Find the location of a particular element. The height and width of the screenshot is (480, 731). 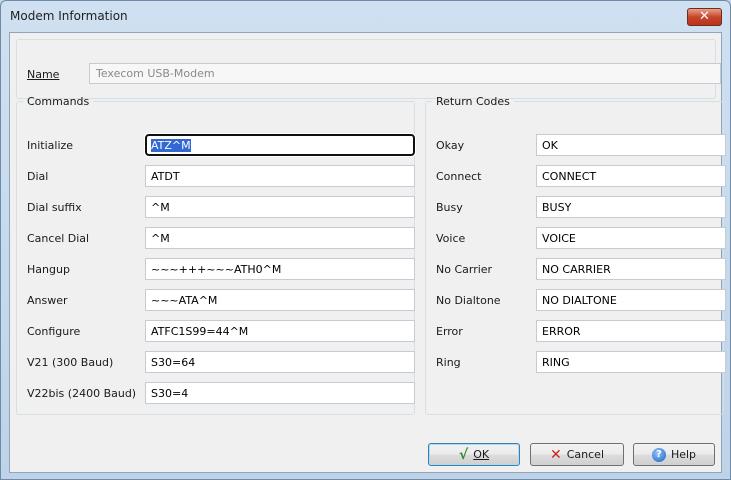

busy-input is located at coordinates (631, 207).